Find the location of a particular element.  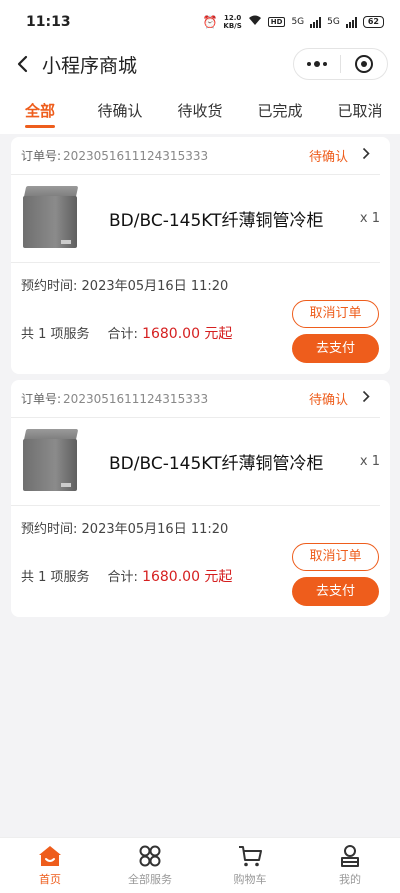

user-icon is located at coordinates (350, 856).